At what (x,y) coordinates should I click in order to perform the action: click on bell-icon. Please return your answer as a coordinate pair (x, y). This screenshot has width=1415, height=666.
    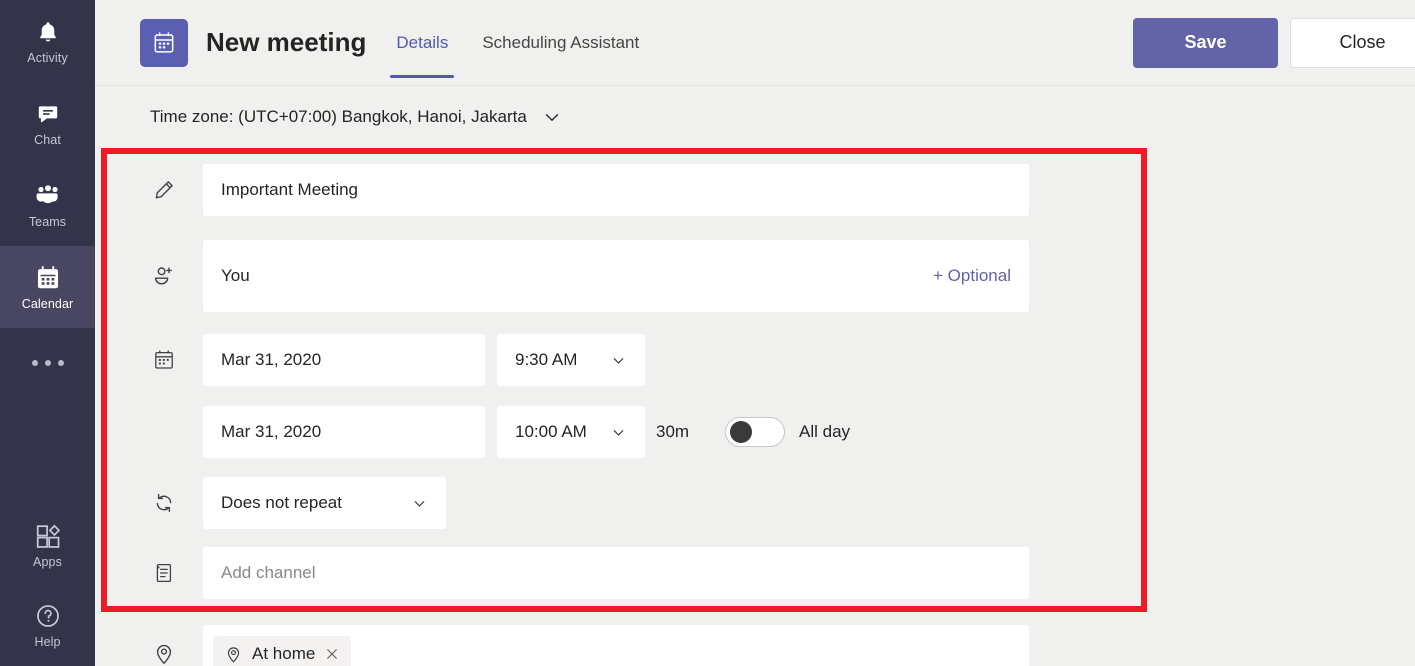
    Looking at the image, I should click on (48, 32).